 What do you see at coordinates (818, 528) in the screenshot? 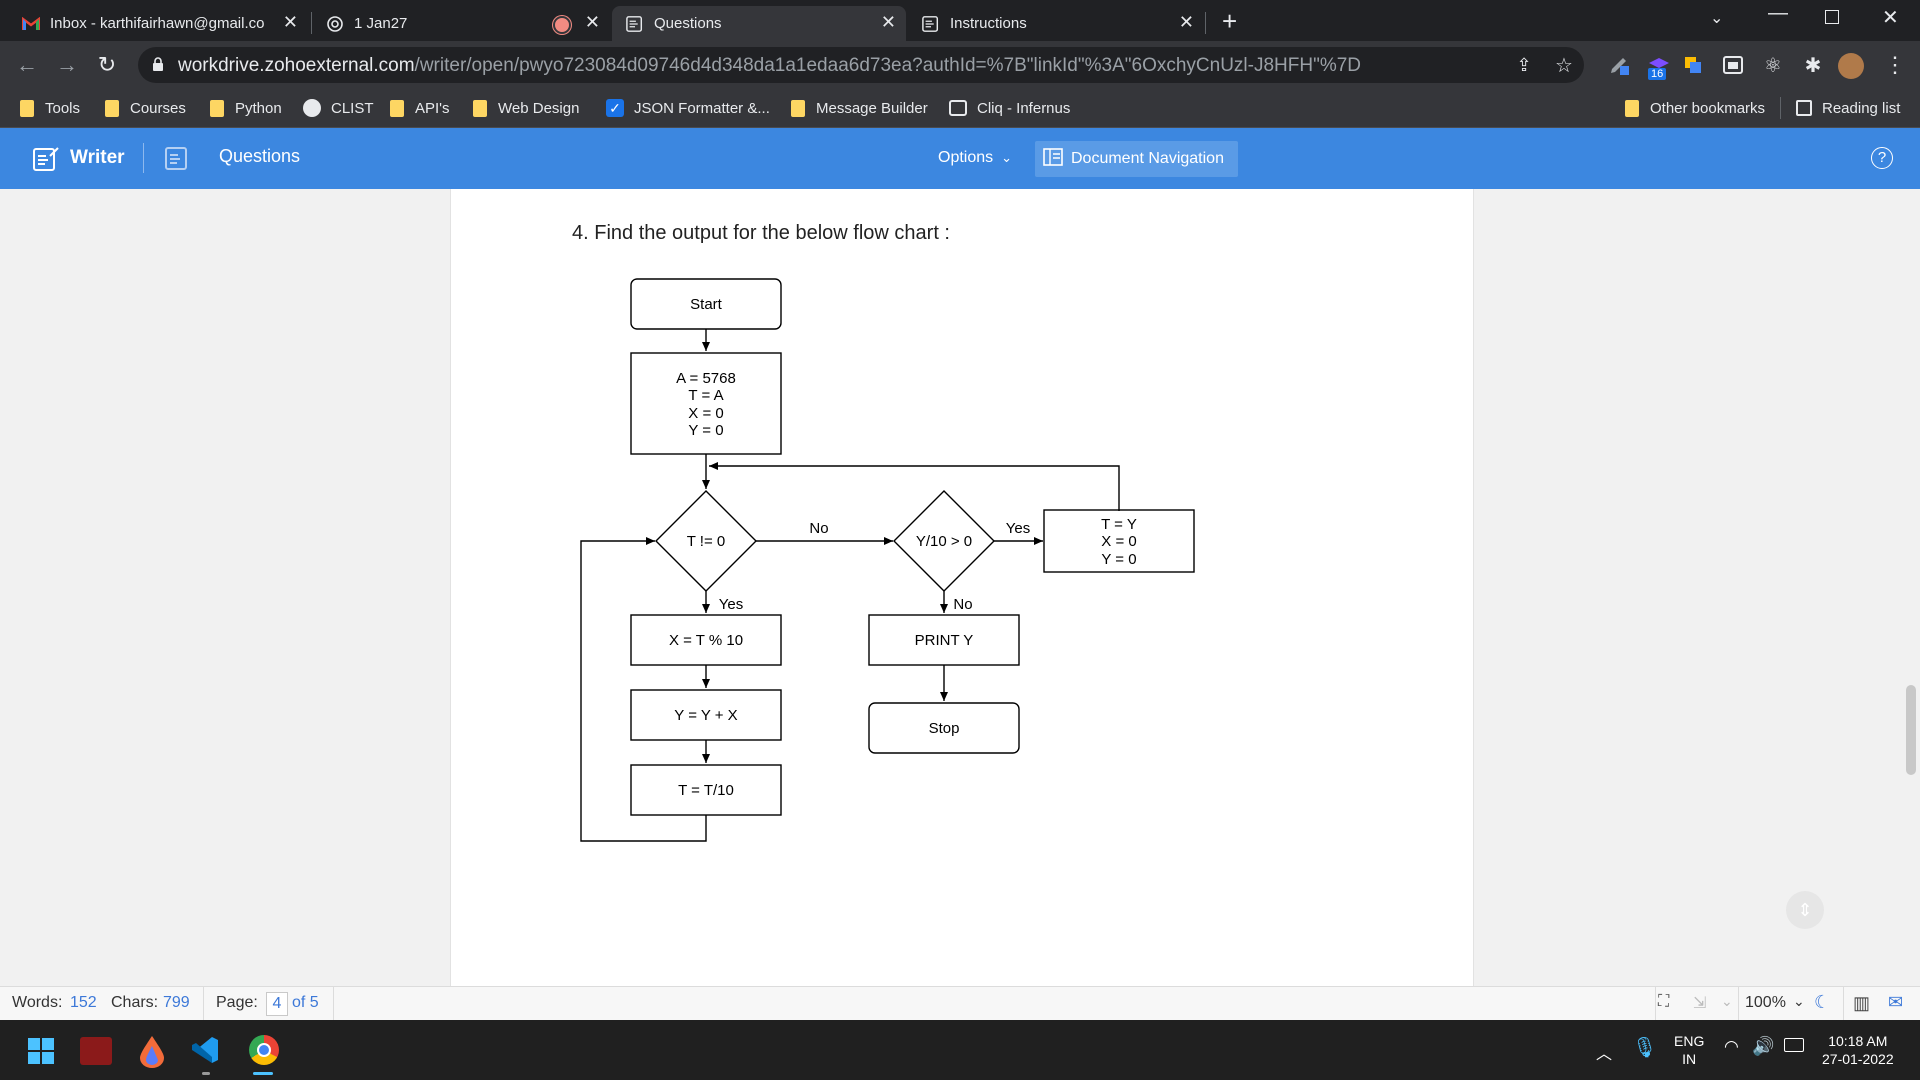
I see `cond1-no-label: No` at bounding box center [818, 528].